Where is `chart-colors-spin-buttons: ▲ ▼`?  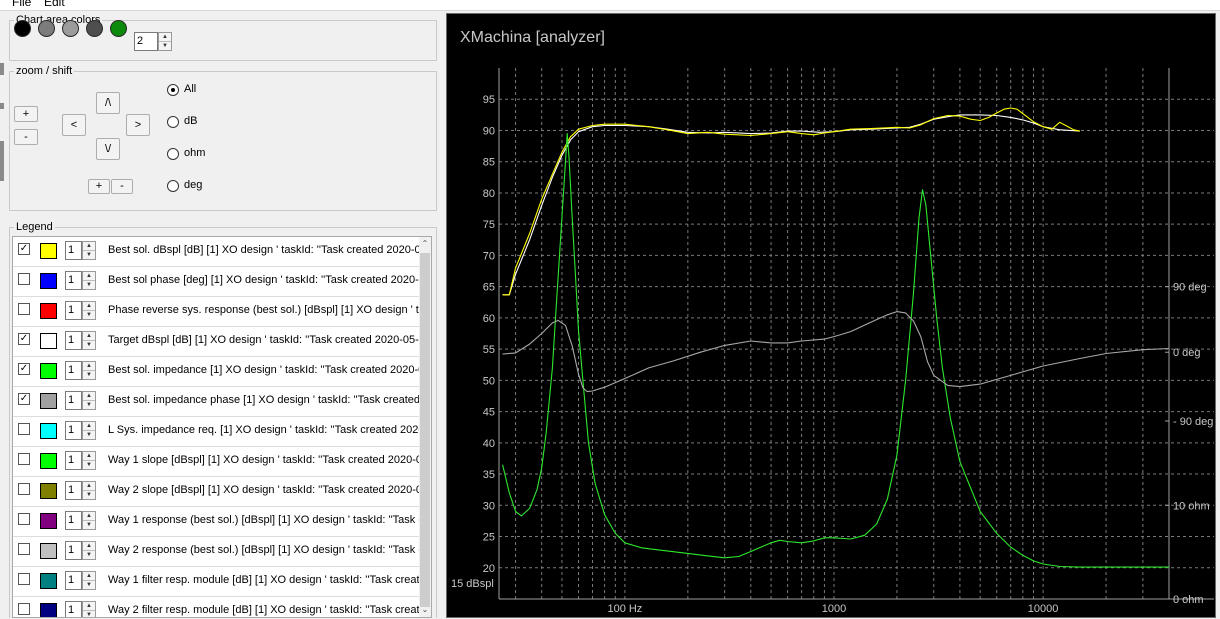 chart-colors-spin-buttons: ▲ ▼ is located at coordinates (165, 41).